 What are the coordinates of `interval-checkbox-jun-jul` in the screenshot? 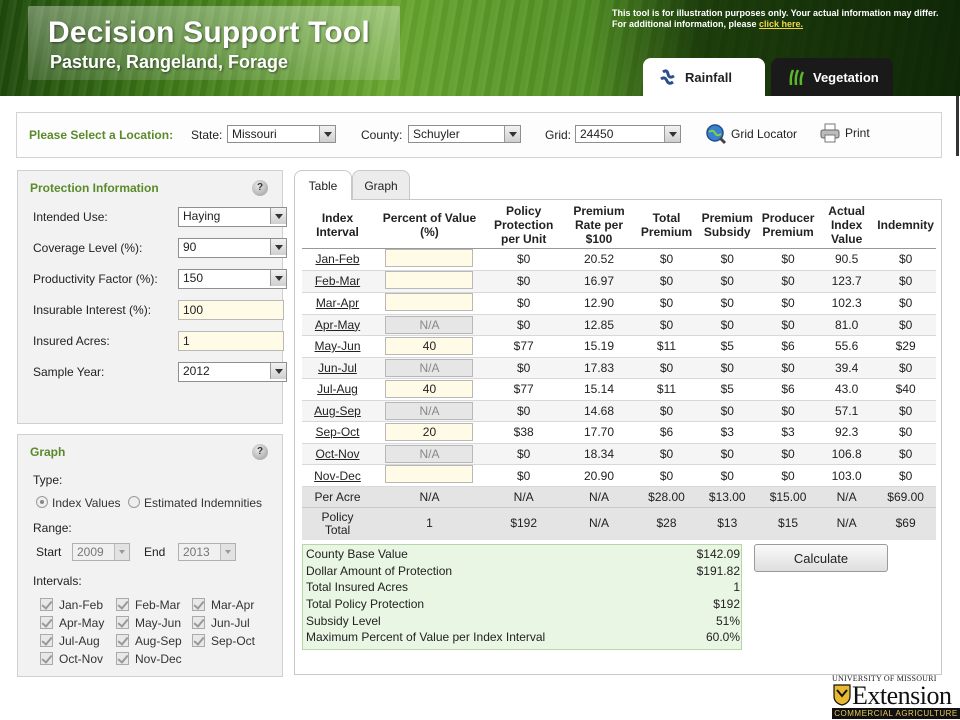 It's located at (198, 622).